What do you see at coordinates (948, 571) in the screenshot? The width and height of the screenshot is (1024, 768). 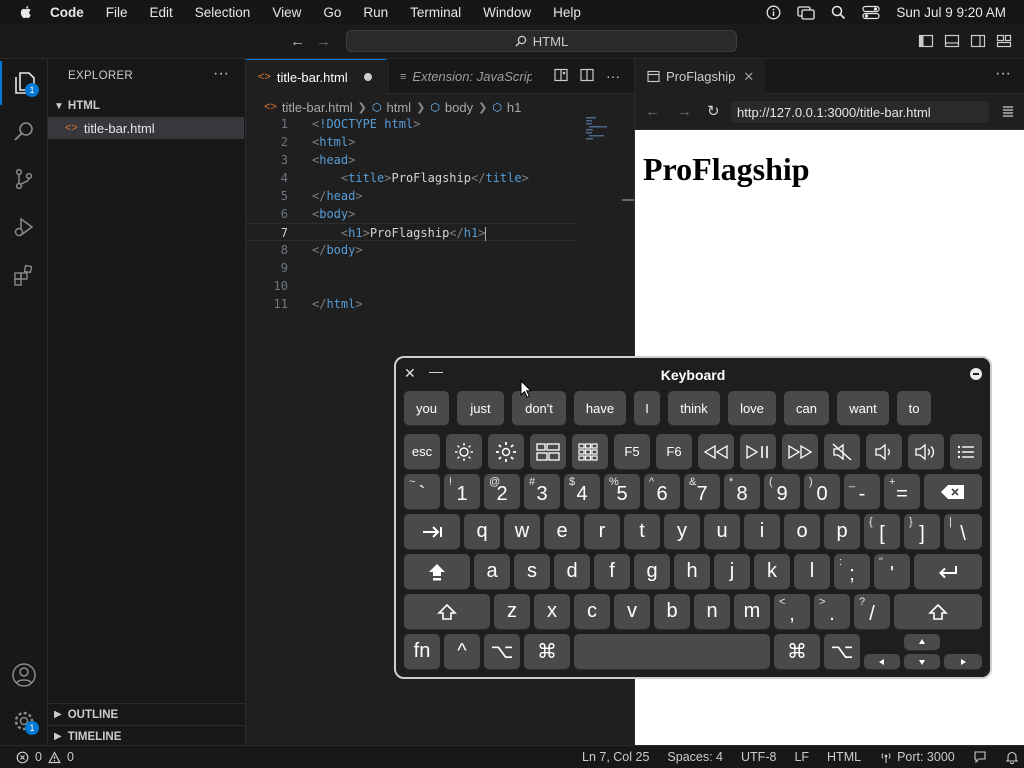 I see `key-return` at bounding box center [948, 571].